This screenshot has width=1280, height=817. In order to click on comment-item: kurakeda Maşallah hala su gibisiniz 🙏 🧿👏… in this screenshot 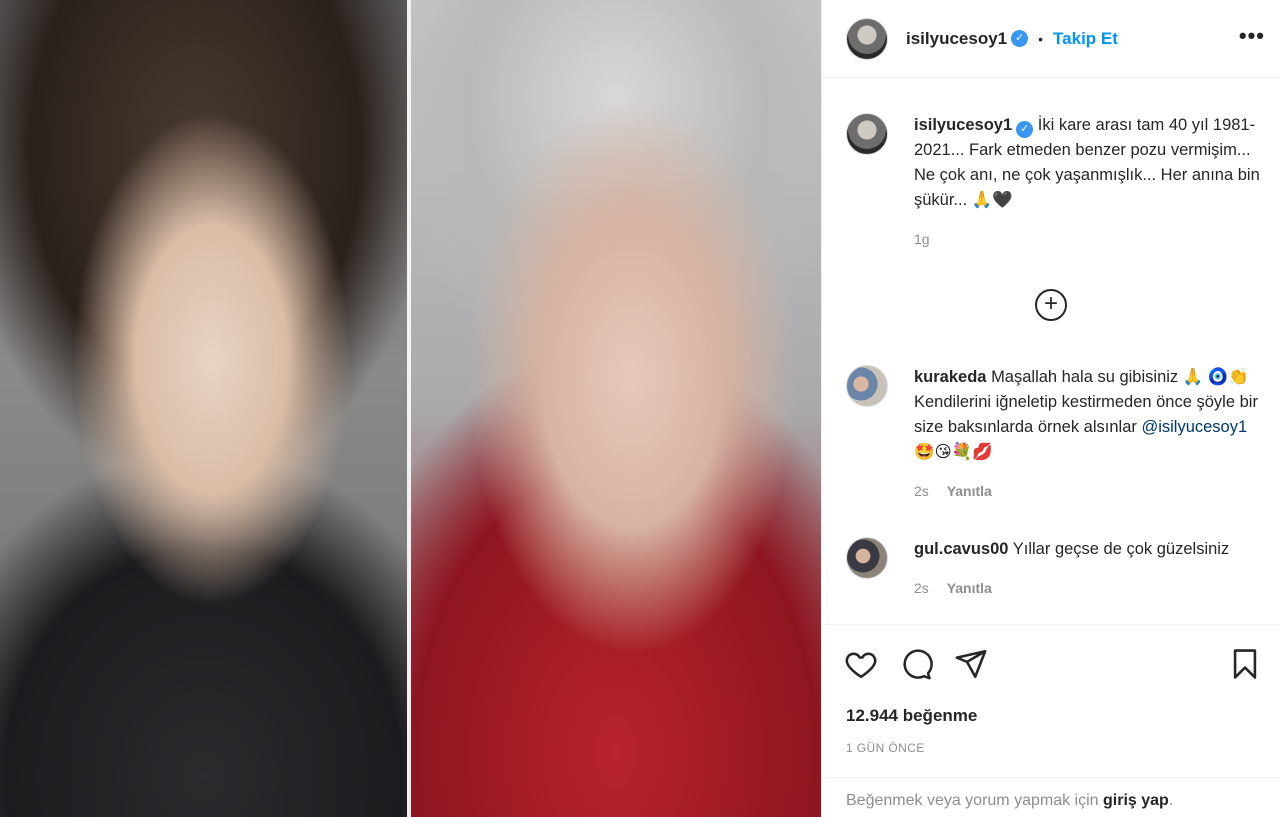, I will do `click(1056, 434)`.